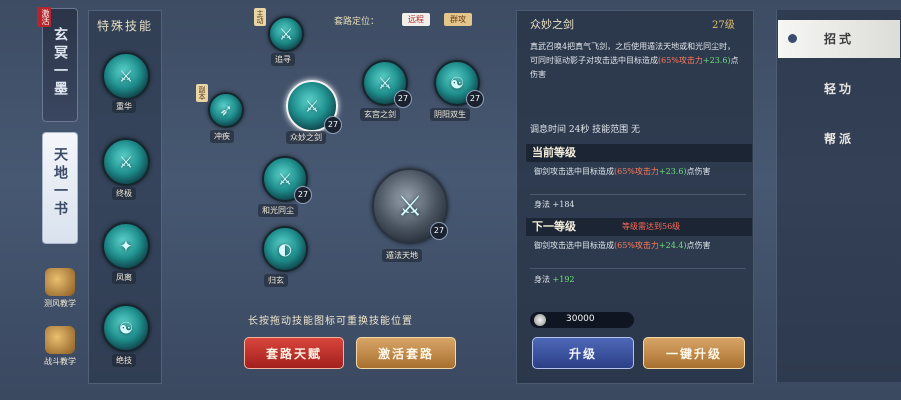 The image size is (901, 400). I want to click on side-tag: 副本, so click(202, 93).